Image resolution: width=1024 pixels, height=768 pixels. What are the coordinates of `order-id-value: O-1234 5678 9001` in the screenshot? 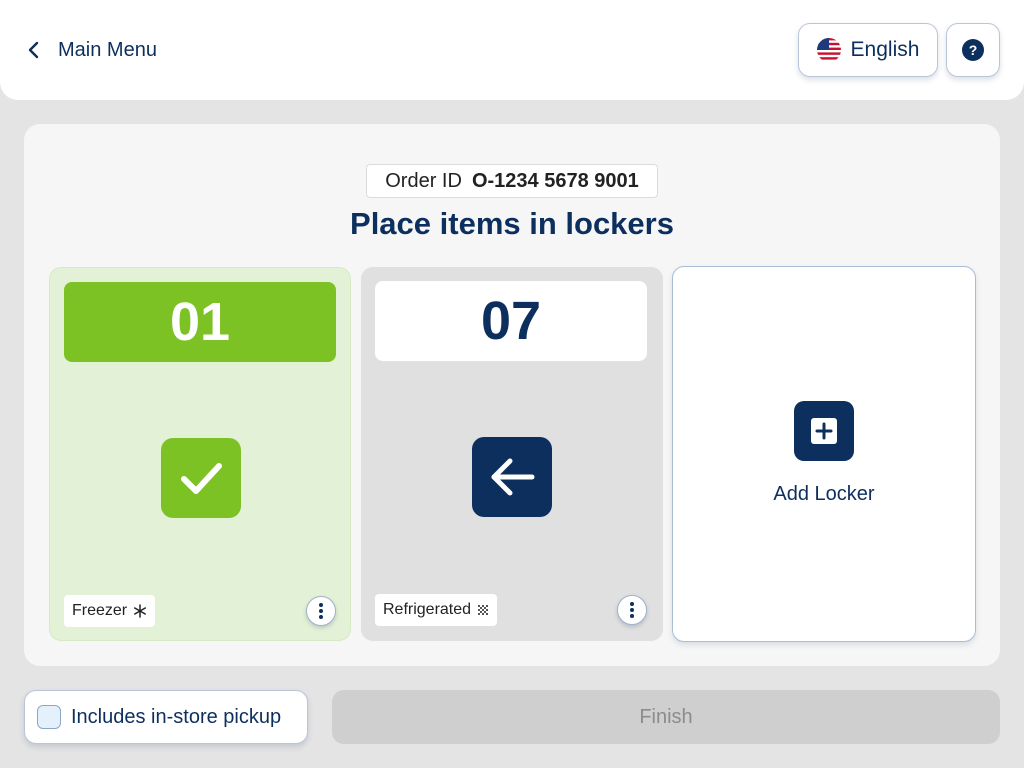 It's located at (555, 180).